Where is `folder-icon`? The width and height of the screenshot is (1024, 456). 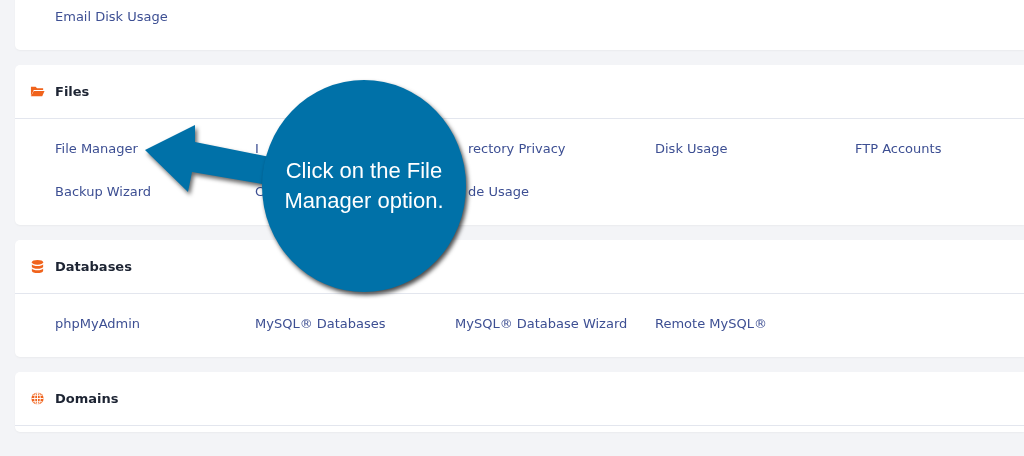 folder-icon is located at coordinates (37, 91).